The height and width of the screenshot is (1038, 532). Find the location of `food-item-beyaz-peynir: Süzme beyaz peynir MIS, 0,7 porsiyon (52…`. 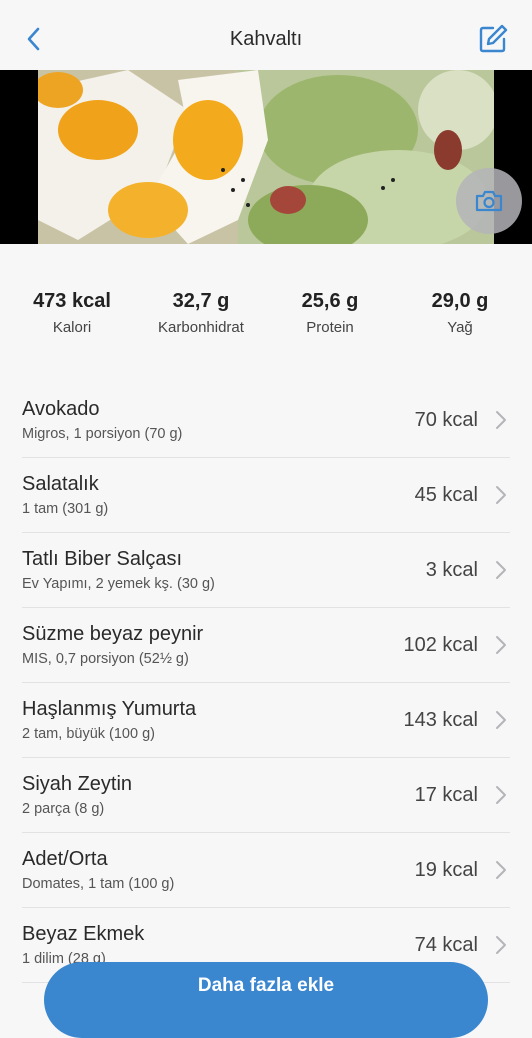

food-item-beyaz-peynir: Süzme beyaz peynir MIS, 0,7 porsiyon (52… is located at coordinates (266, 645).